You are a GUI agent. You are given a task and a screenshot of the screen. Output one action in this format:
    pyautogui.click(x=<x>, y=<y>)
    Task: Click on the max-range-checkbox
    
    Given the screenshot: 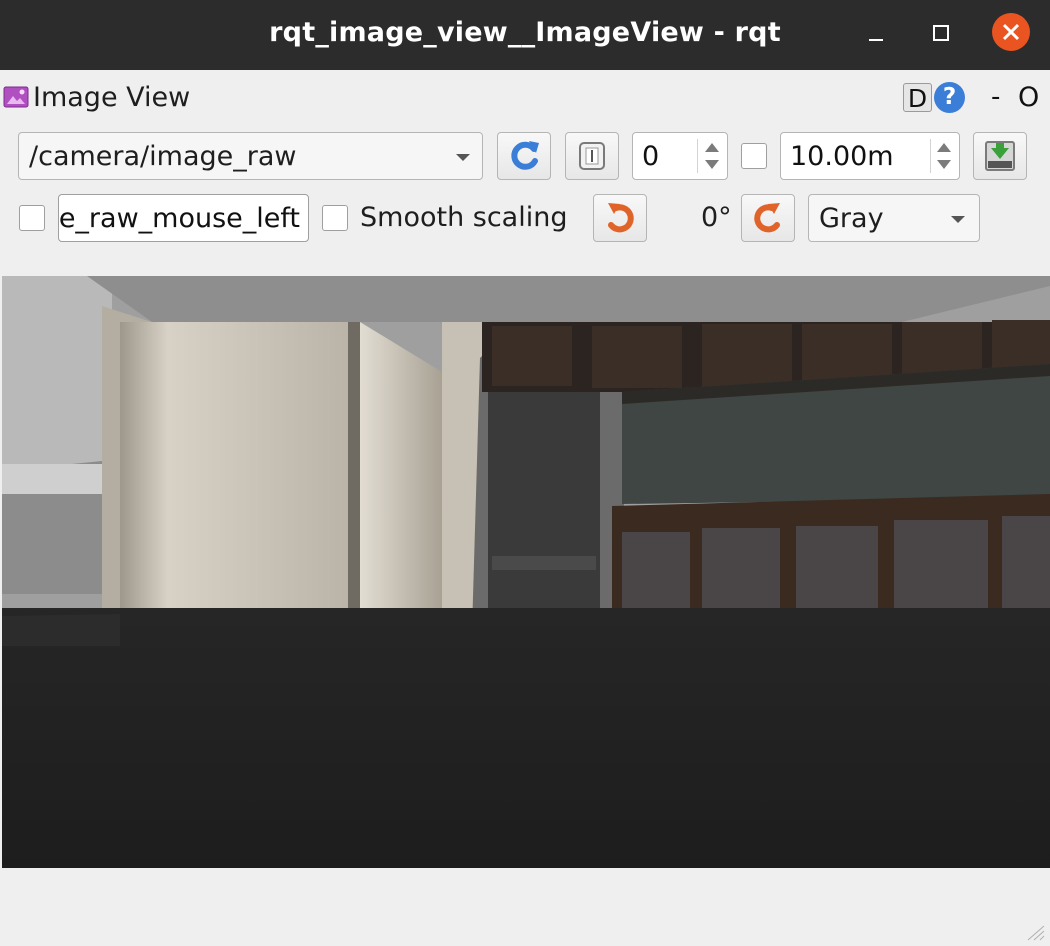 What is the action you would take?
    pyautogui.click(x=754, y=156)
    